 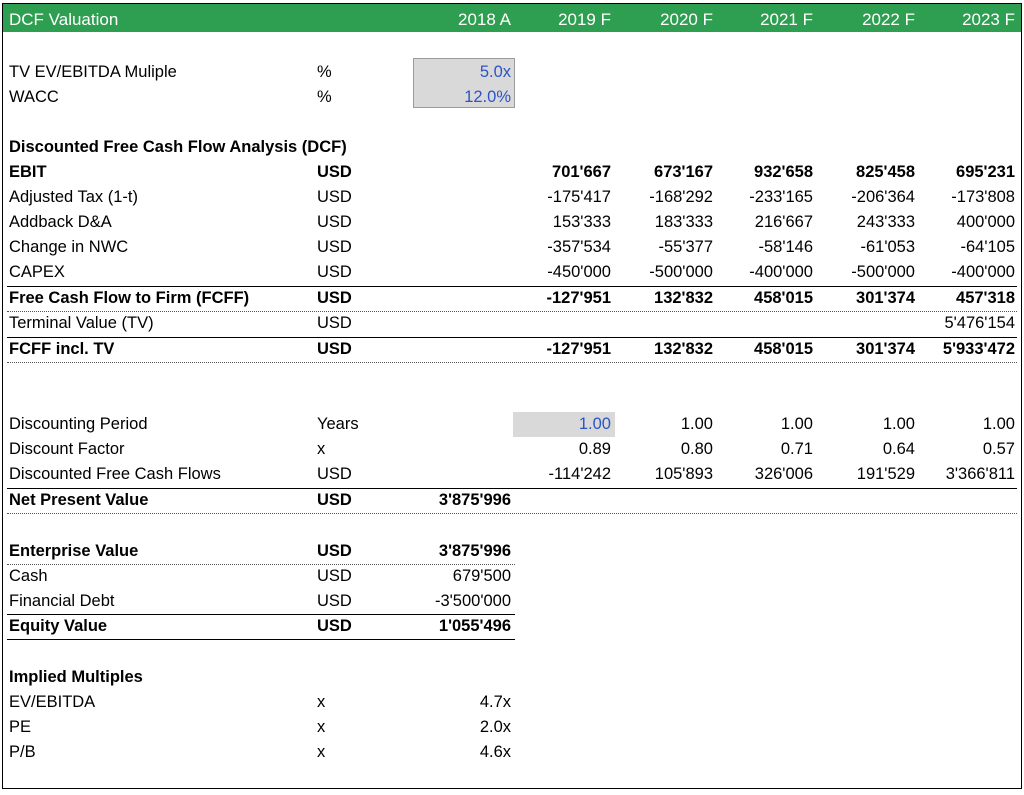 What do you see at coordinates (578, 349) in the screenshot?
I see `cell-2019: -127'951` at bounding box center [578, 349].